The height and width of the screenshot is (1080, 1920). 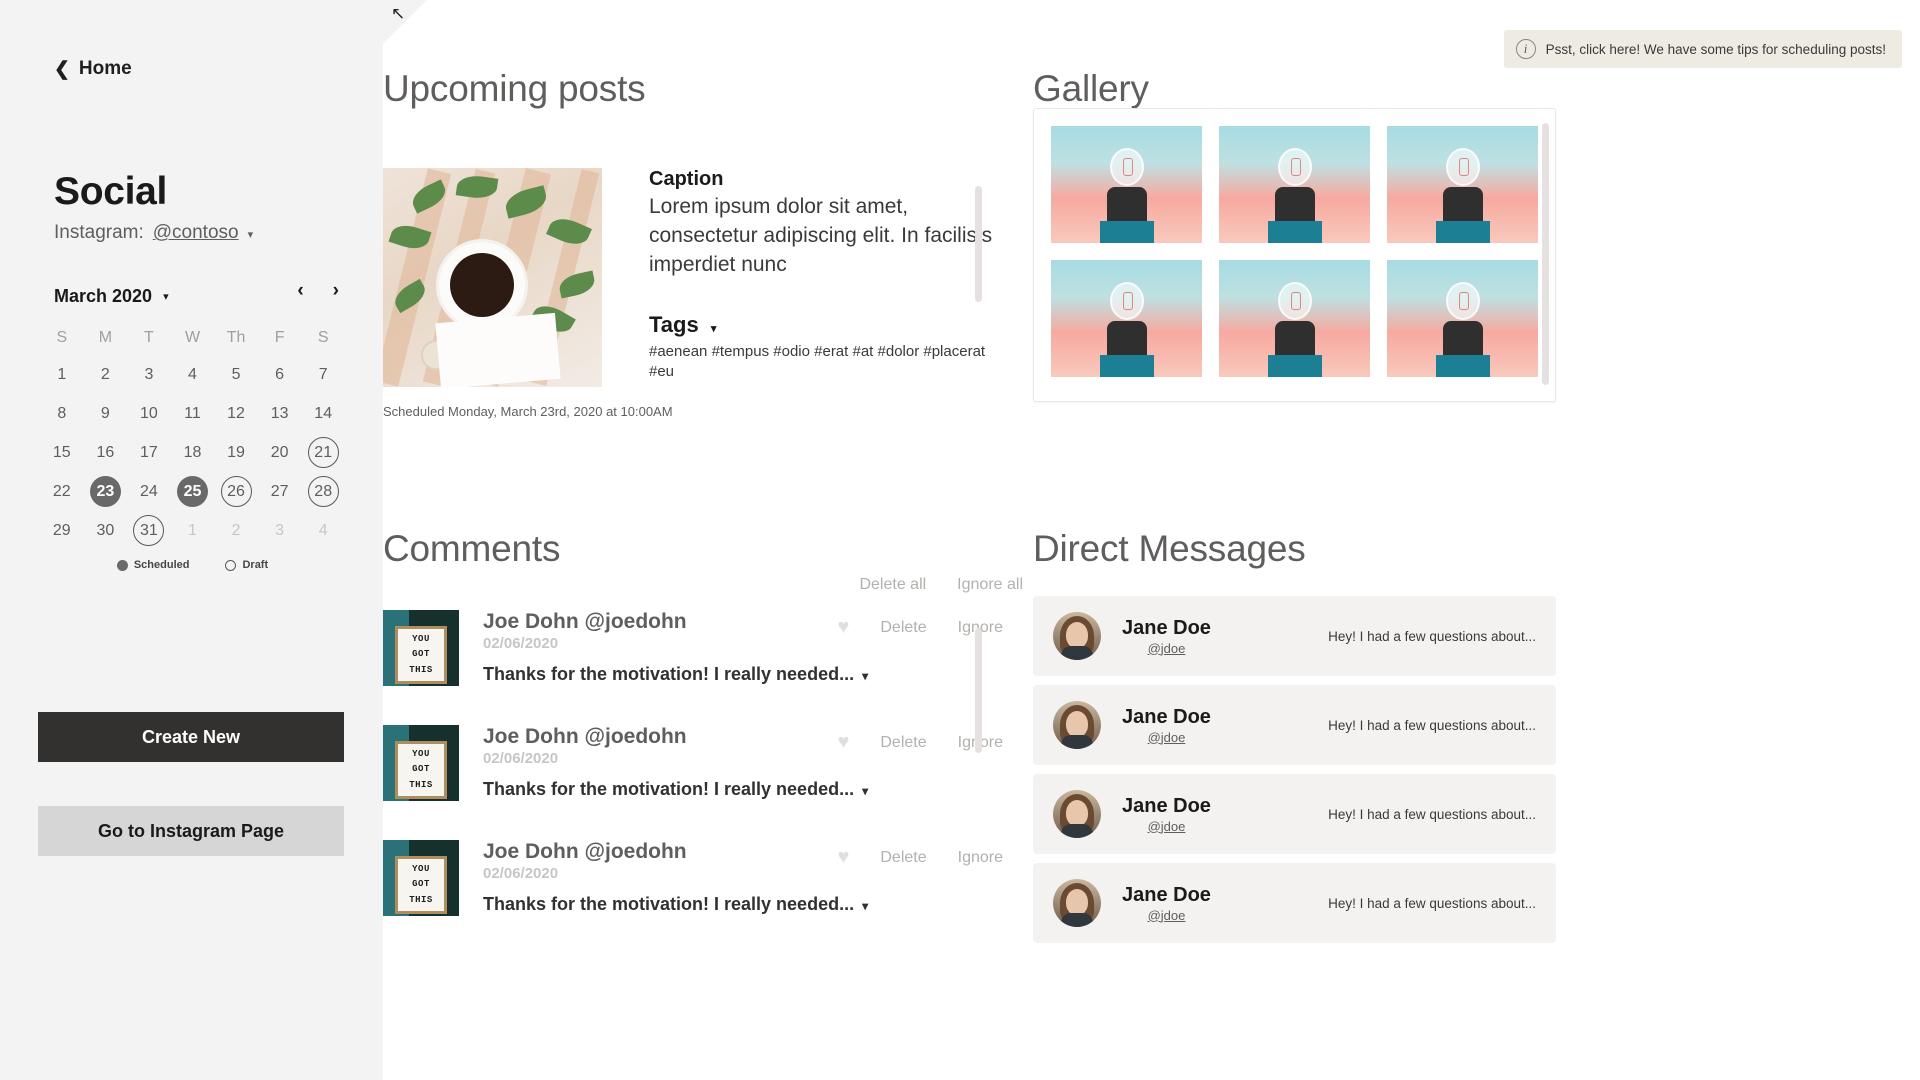 What do you see at coordinates (1166, 627) in the screenshot?
I see `direct-message-name: Jane Doe` at bounding box center [1166, 627].